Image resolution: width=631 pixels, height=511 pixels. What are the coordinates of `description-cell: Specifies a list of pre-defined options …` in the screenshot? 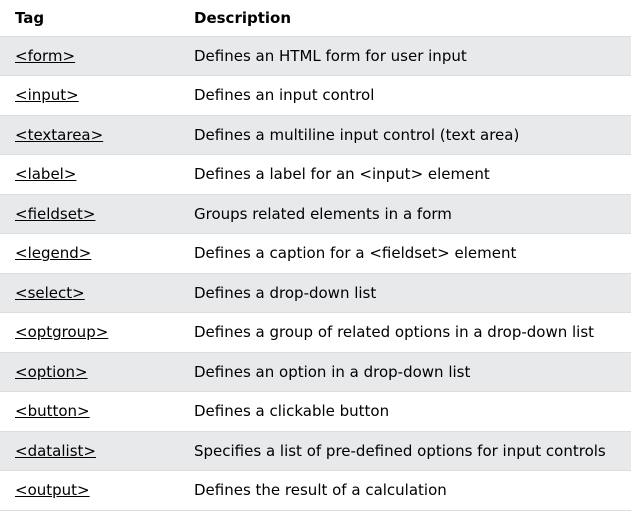 It's located at (405, 451).